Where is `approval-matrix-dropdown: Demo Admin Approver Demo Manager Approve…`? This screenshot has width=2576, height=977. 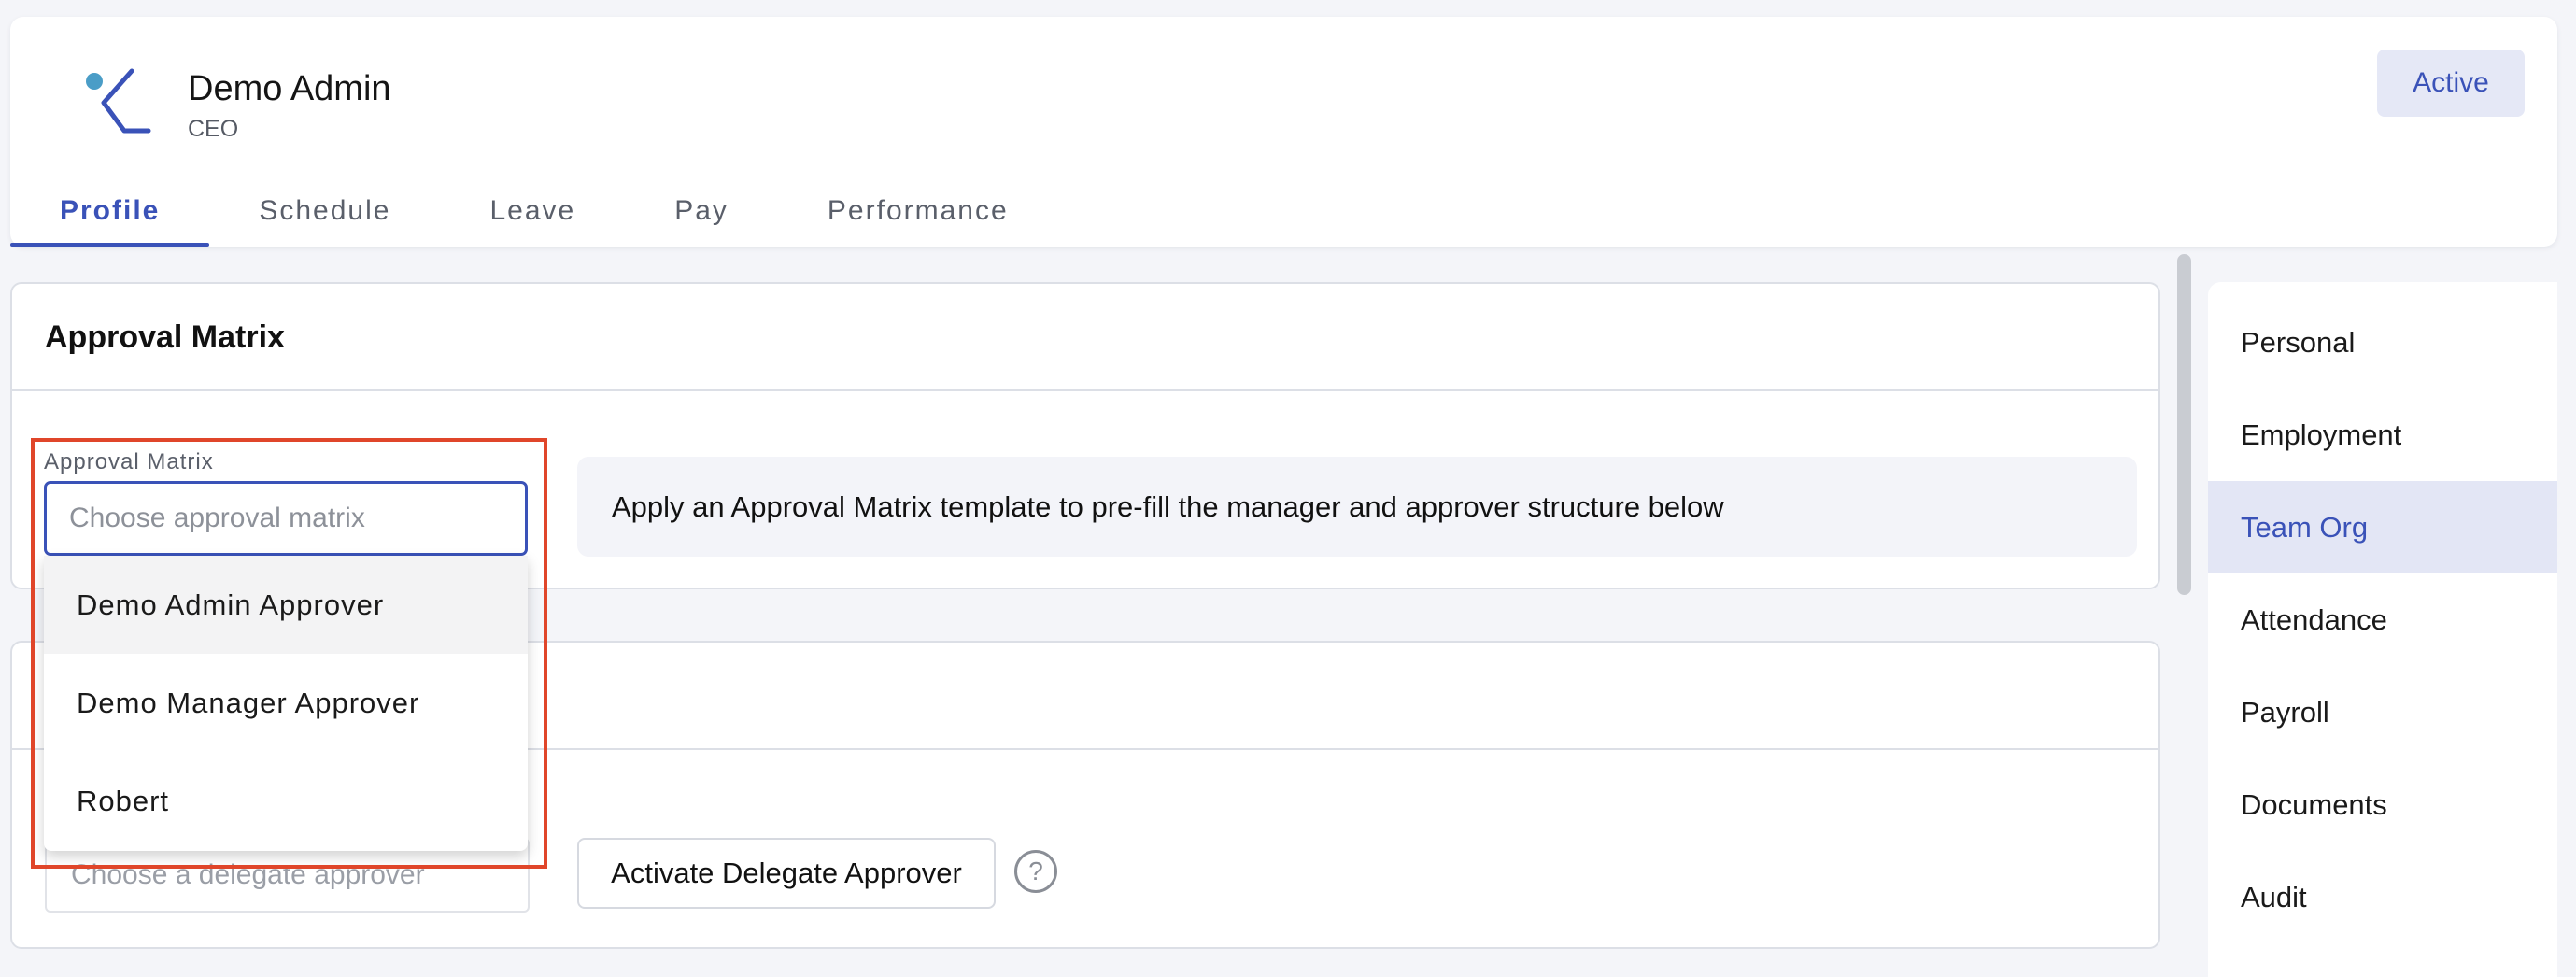
approval-matrix-dropdown: Demo Admin Approver Demo Manager Approve… is located at coordinates (286, 704).